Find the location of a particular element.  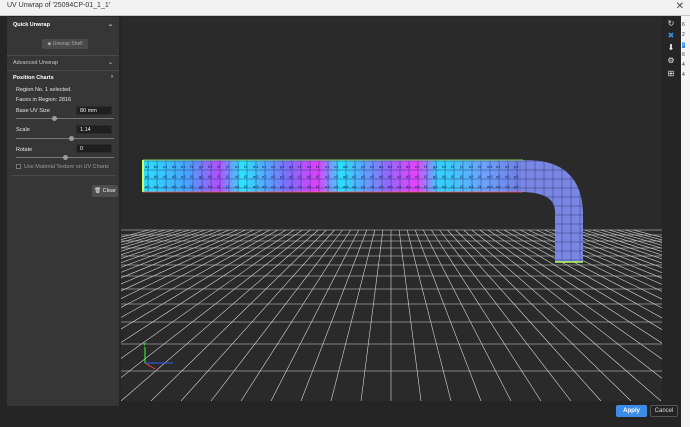

apply-button: Apply is located at coordinates (631, 411).